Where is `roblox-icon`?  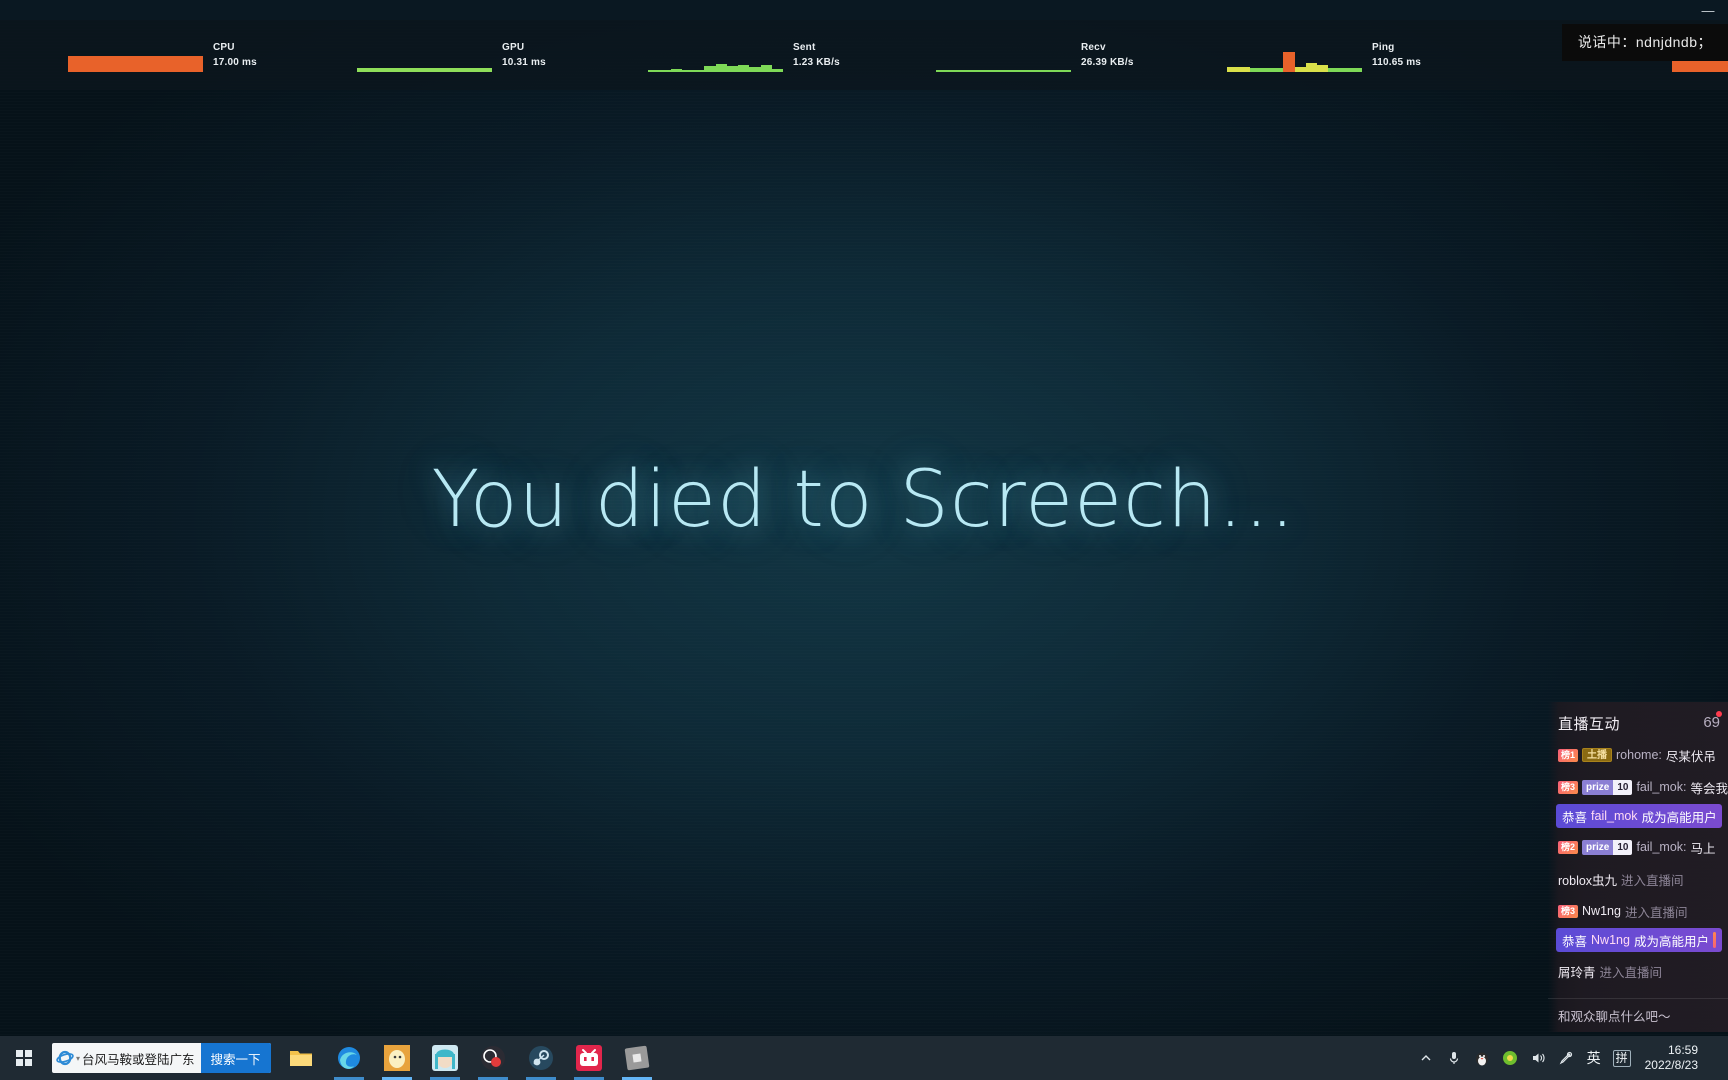
roblox-icon is located at coordinates (637, 1058).